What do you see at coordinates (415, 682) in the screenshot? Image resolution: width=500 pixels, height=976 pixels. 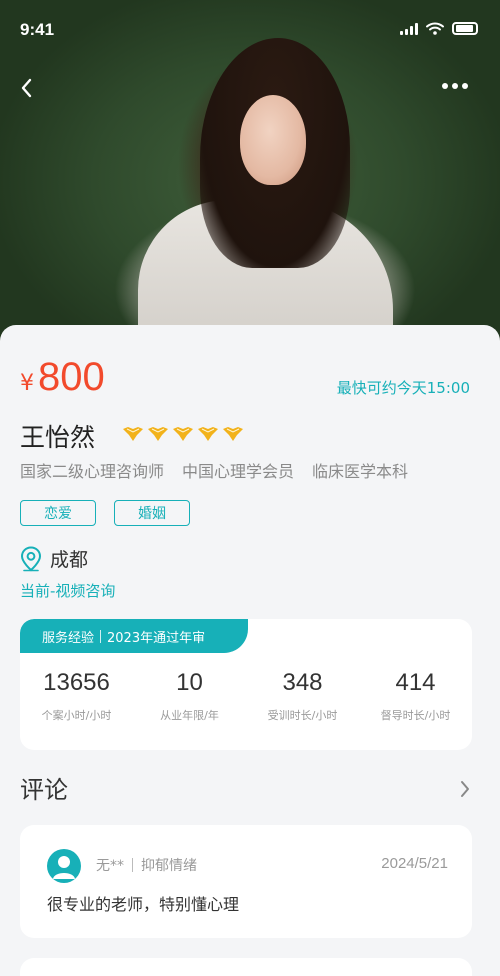 I see `stat-value: 414` at bounding box center [415, 682].